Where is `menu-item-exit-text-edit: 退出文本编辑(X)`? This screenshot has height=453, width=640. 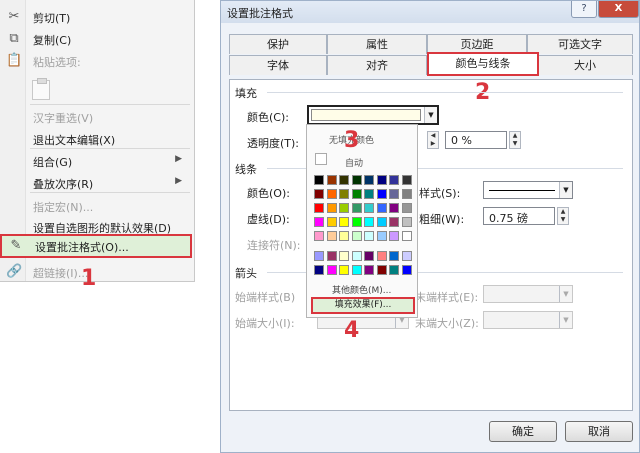
menu-item-exit-text-edit: 退出文本编辑(X) is located at coordinates (96, 139).